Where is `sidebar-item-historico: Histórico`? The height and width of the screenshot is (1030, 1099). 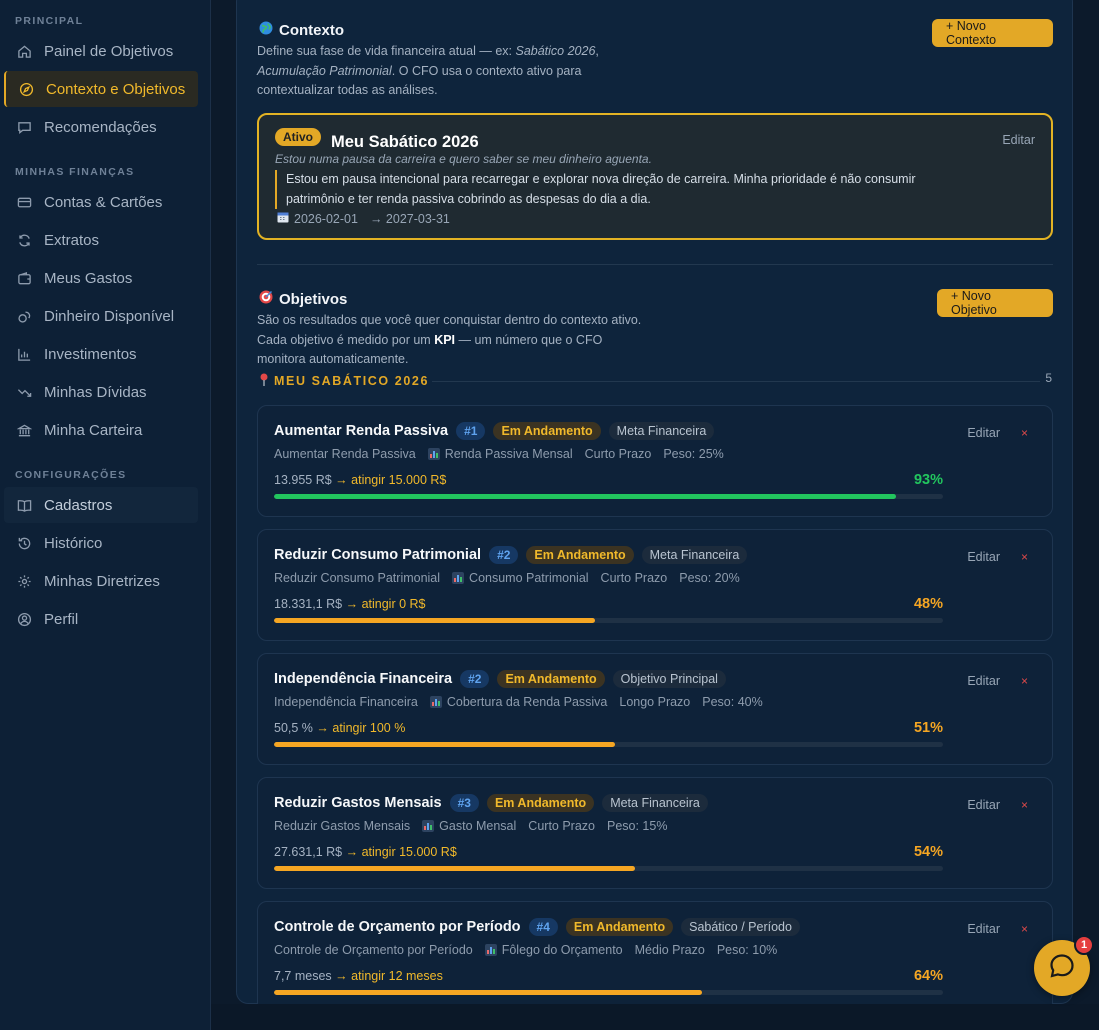
sidebar-item-historico: Histórico is located at coordinates (101, 543).